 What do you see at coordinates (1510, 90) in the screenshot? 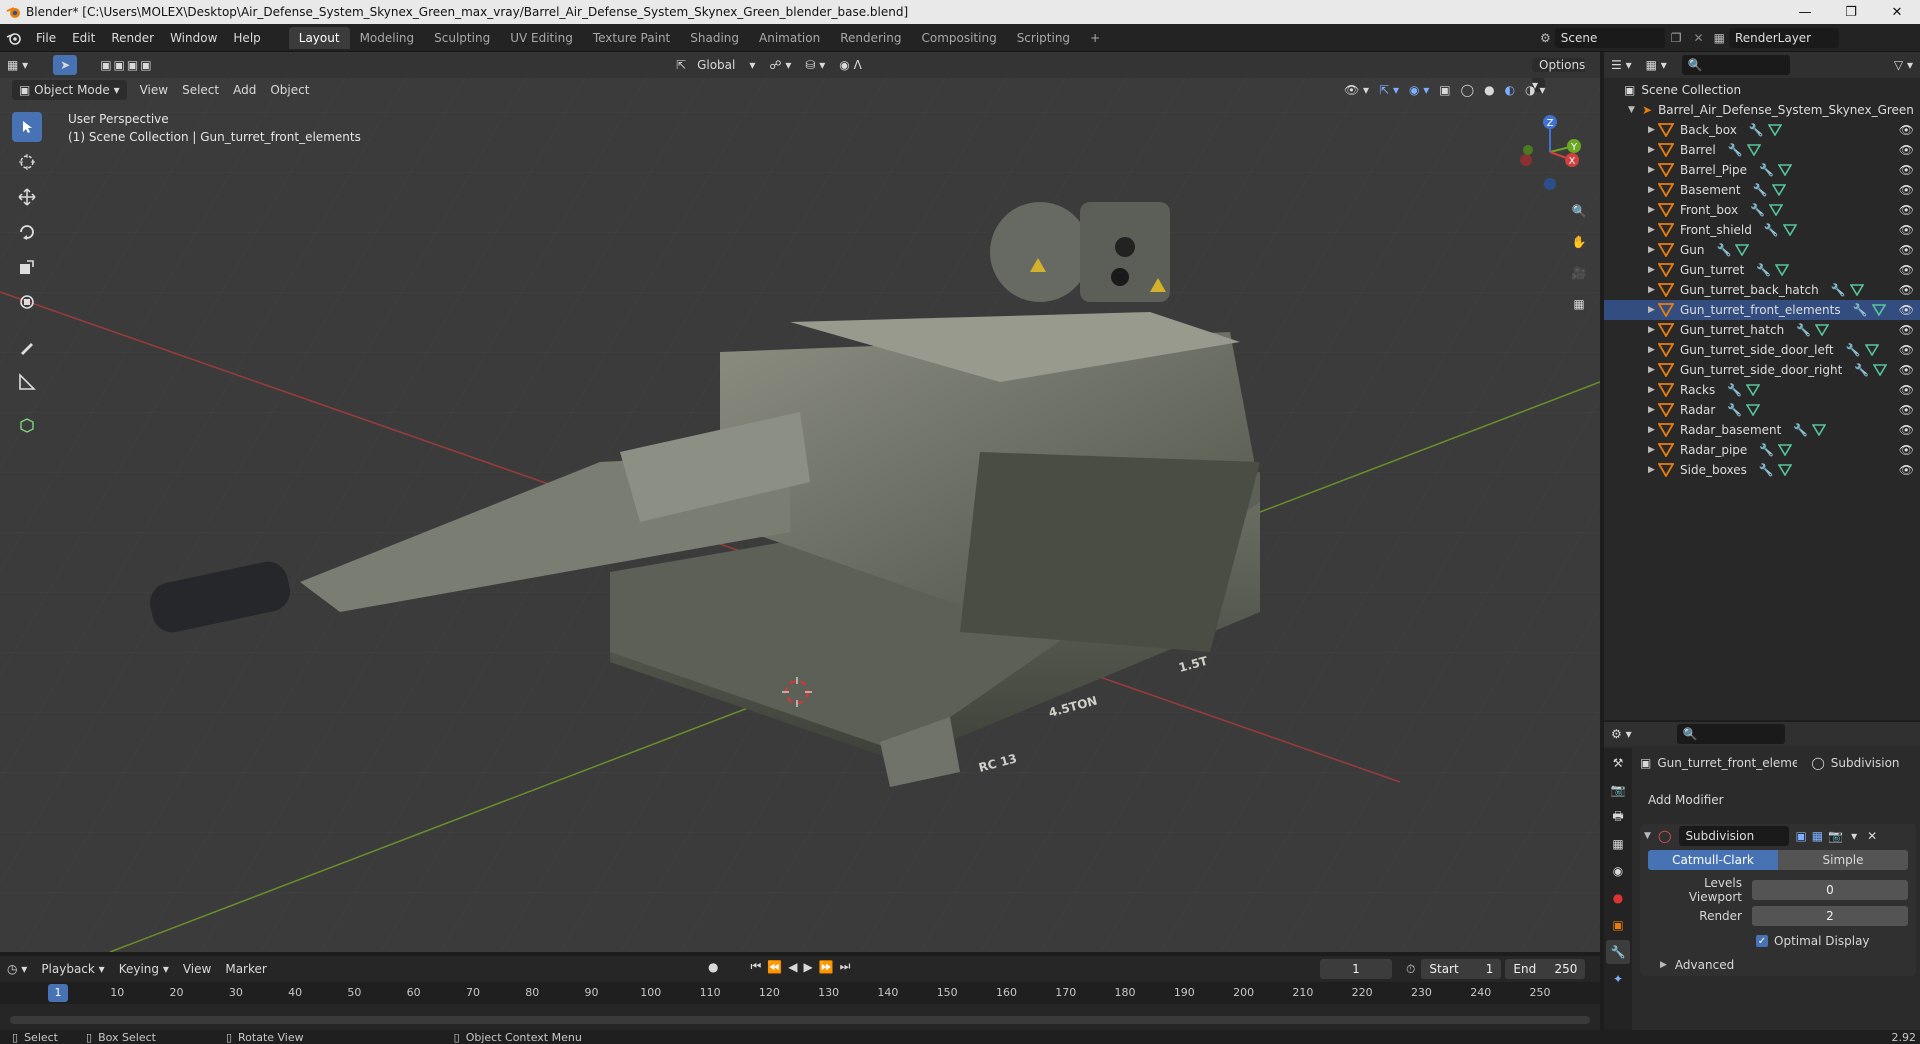
I see `material-shading-icon: ◐` at bounding box center [1510, 90].